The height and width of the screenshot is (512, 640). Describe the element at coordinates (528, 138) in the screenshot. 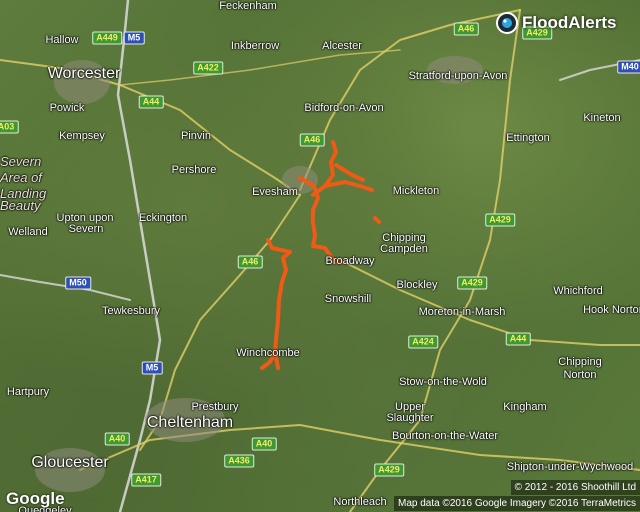

I see `place-label: Ettington` at that location.